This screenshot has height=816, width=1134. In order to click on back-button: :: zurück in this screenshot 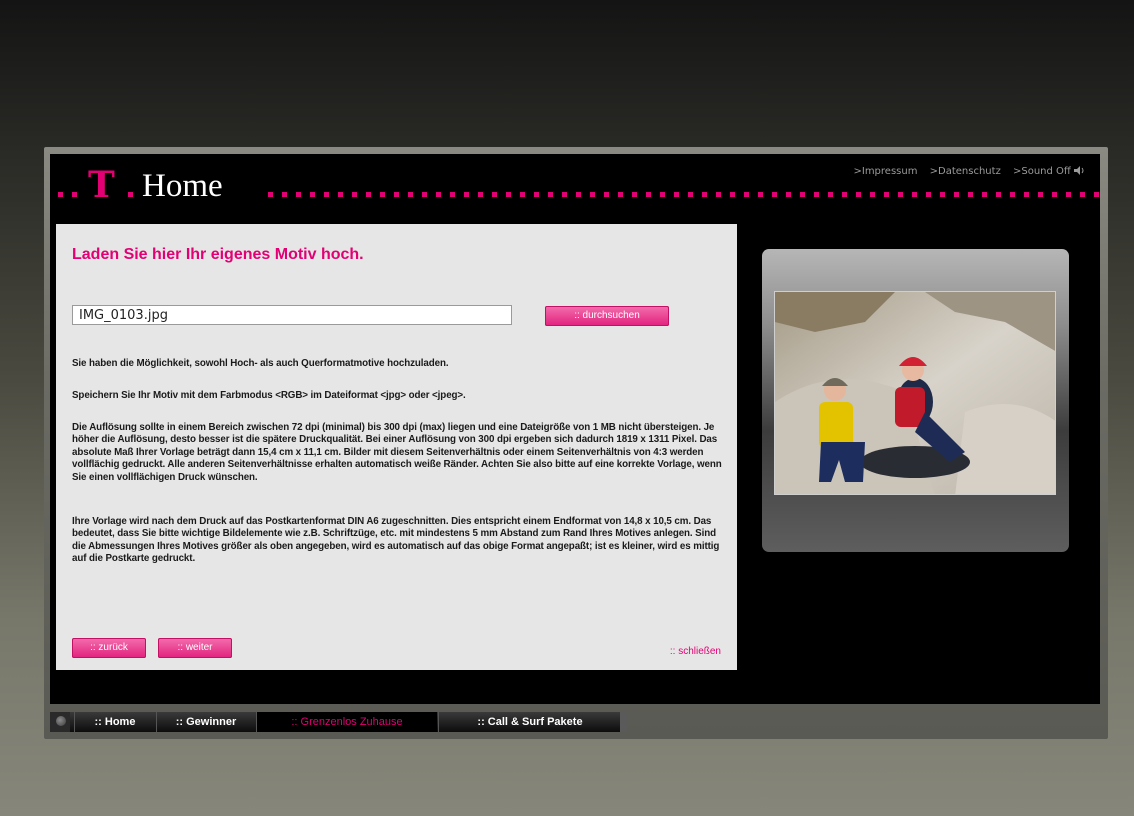, I will do `click(109, 648)`.